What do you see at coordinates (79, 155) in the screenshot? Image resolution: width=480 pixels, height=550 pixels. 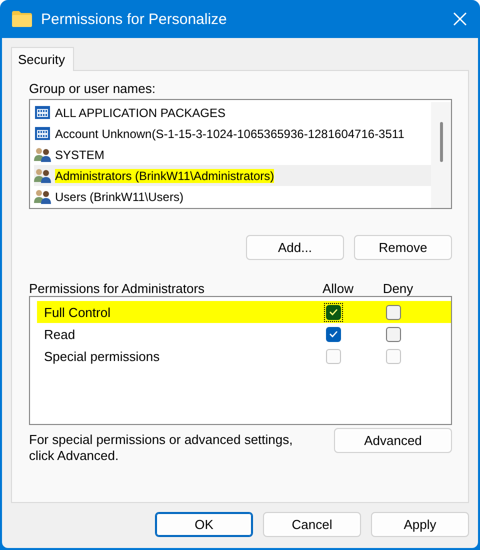 I see `item-name: SYSTEM` at bounding box center [79, 155].